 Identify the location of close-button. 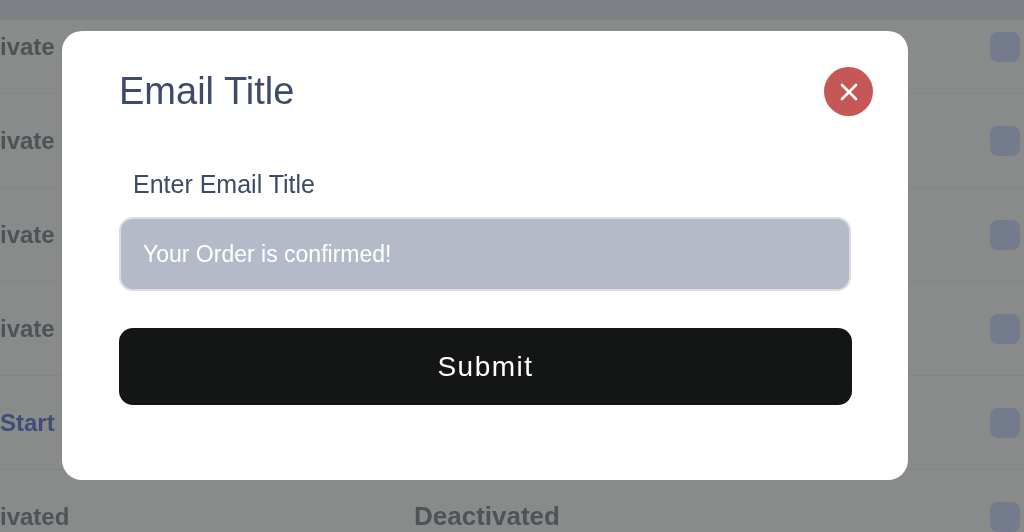
(848, 91).